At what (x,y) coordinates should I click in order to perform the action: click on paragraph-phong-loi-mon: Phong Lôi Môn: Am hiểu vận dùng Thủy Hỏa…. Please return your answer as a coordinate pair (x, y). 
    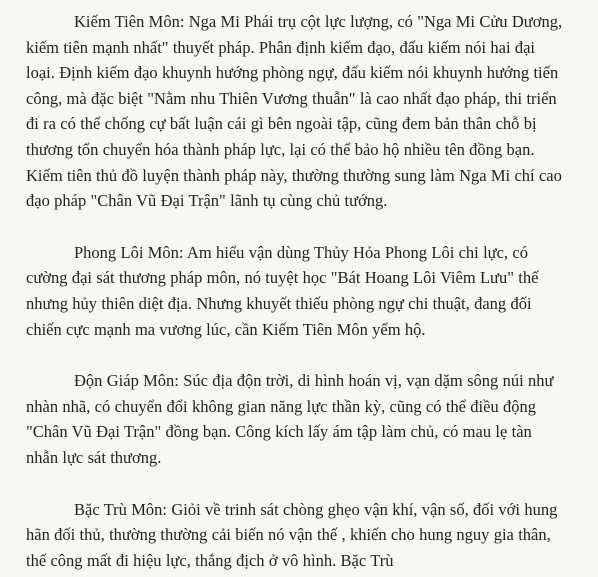
    Looking at the image, I should click on (282, 290).